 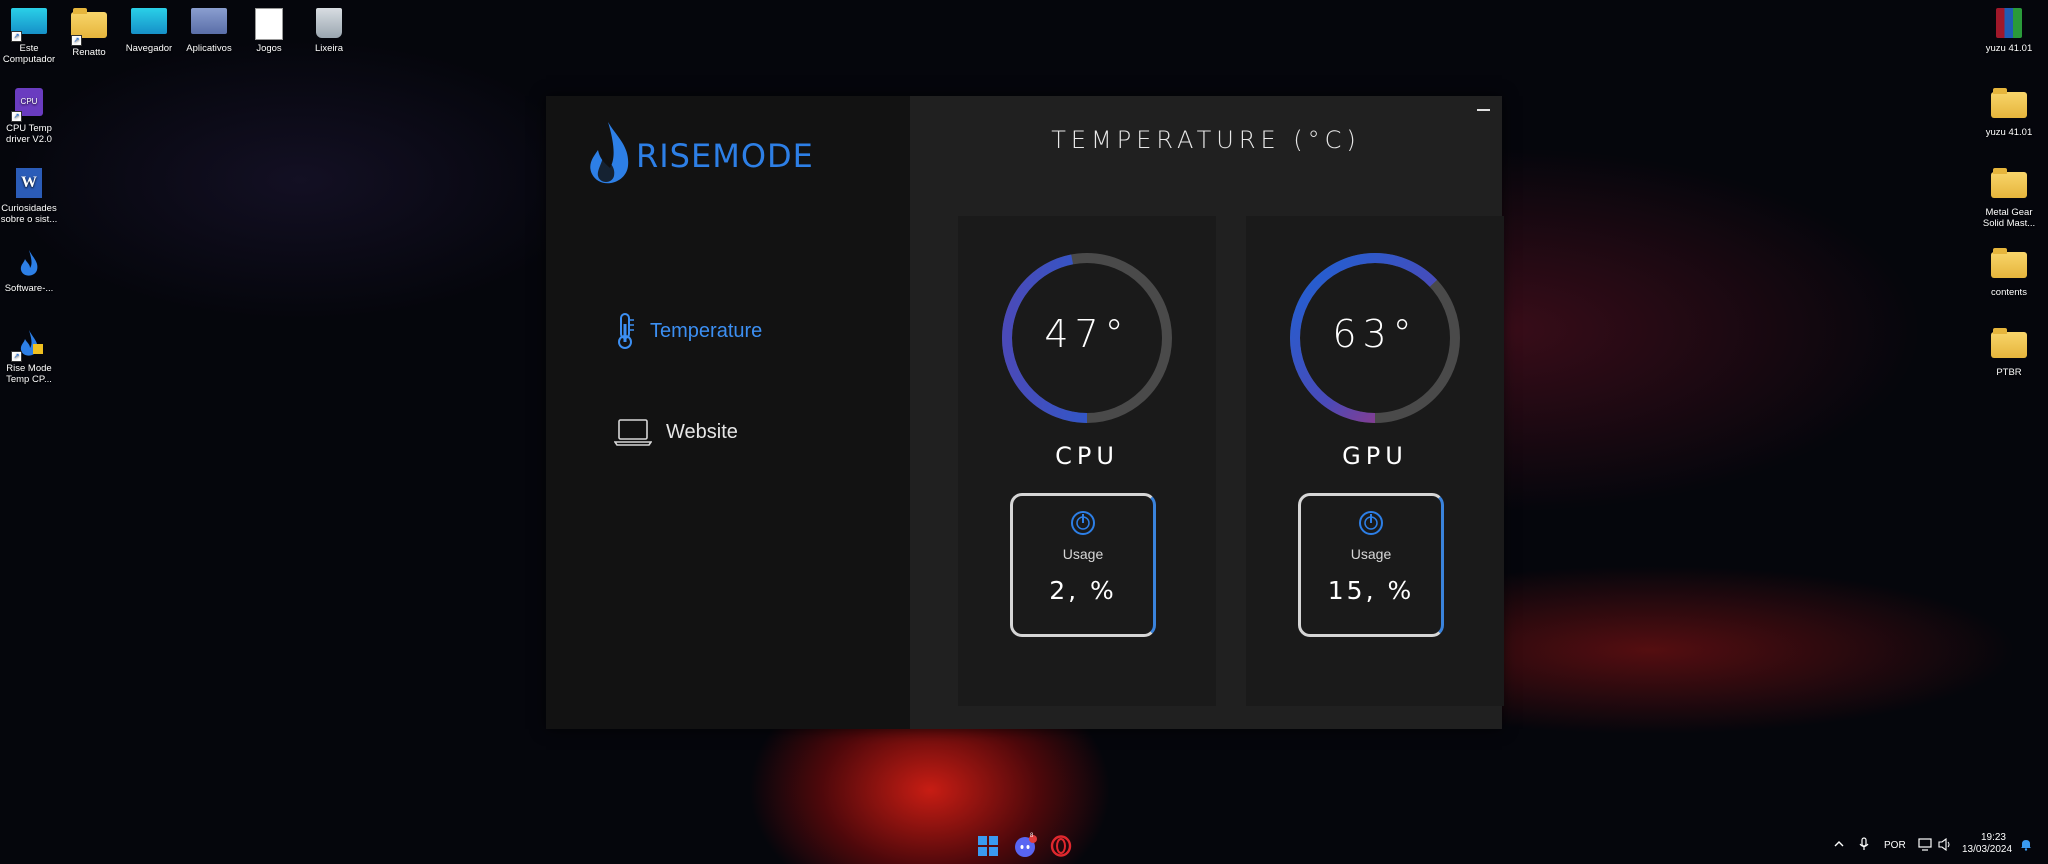 I want to click on desktop-icon-yuzu-folder: yuzu 41.01, so click(x=2009, y=113).